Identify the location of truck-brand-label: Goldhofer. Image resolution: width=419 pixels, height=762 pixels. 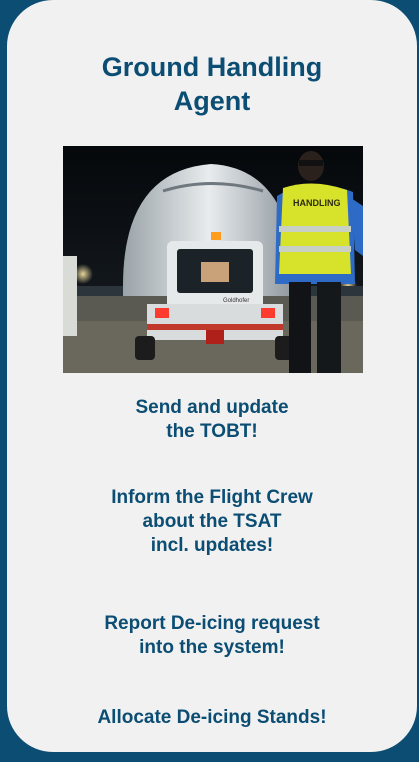
(236, 301).